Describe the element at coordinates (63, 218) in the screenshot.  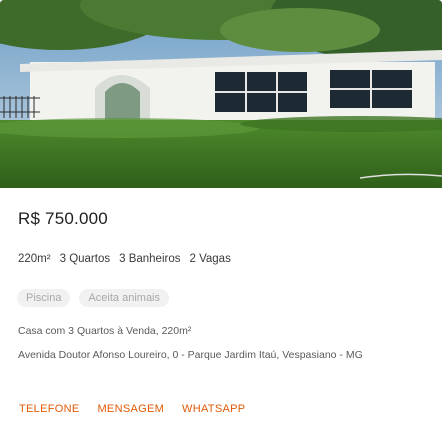
I see `listing-price: R$ 750.000` at that location.